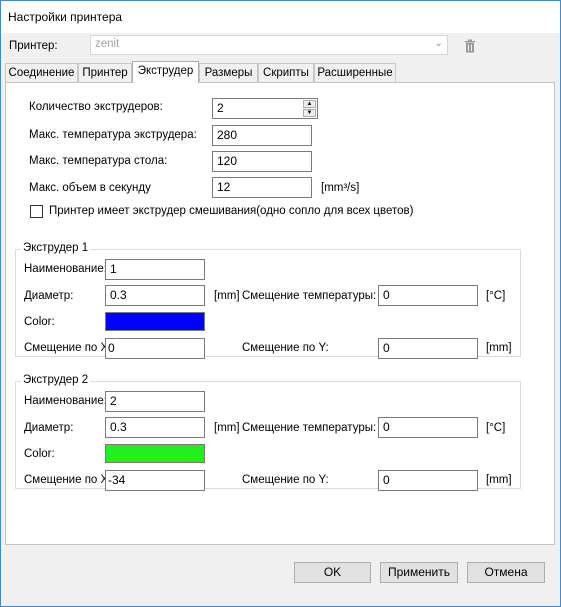  What do you see at coordinates (496, 428) in the screenshot?
I see `extruder-2-temp-unit: [°C]` at bounding box center [496, 428].